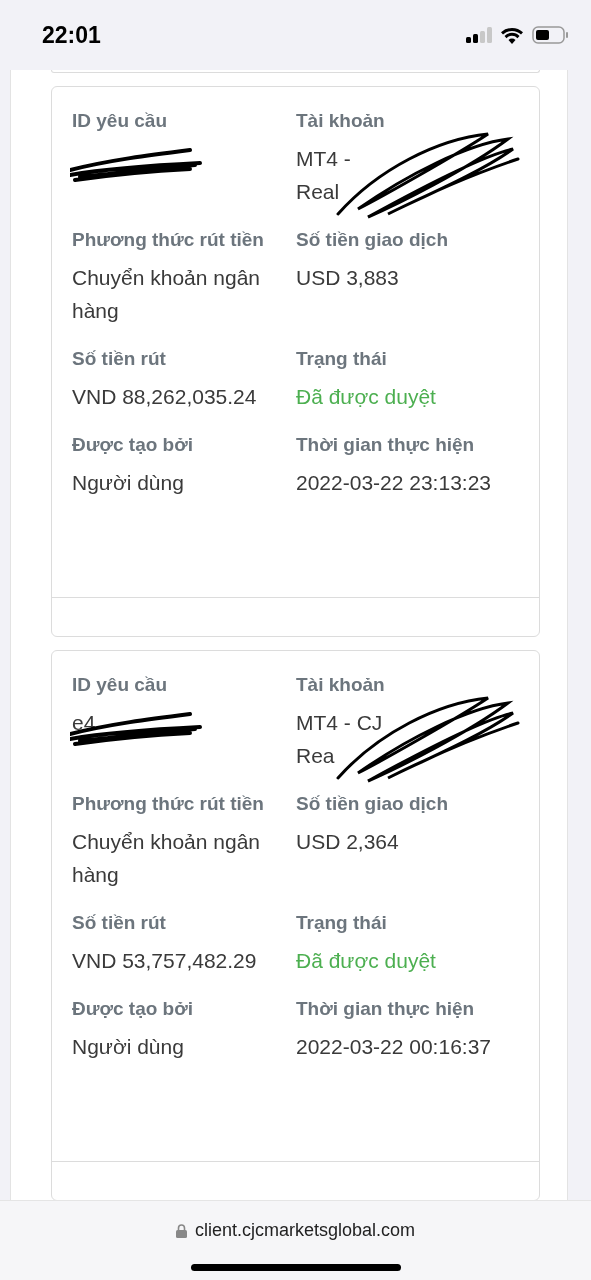  What do you see at coordinates (394, 1047) in the screenshot?
I see `field-value: 2022-03-22 00:16:37` at bounding box center [394, 1047].